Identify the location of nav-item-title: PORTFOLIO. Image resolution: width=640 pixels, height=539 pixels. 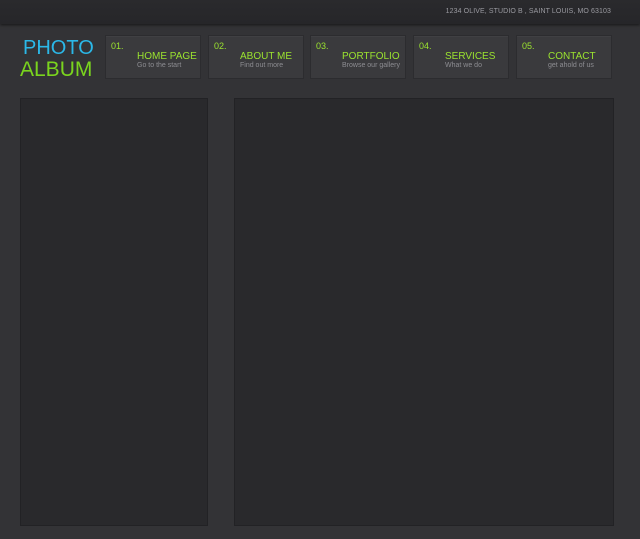
(371, 56).